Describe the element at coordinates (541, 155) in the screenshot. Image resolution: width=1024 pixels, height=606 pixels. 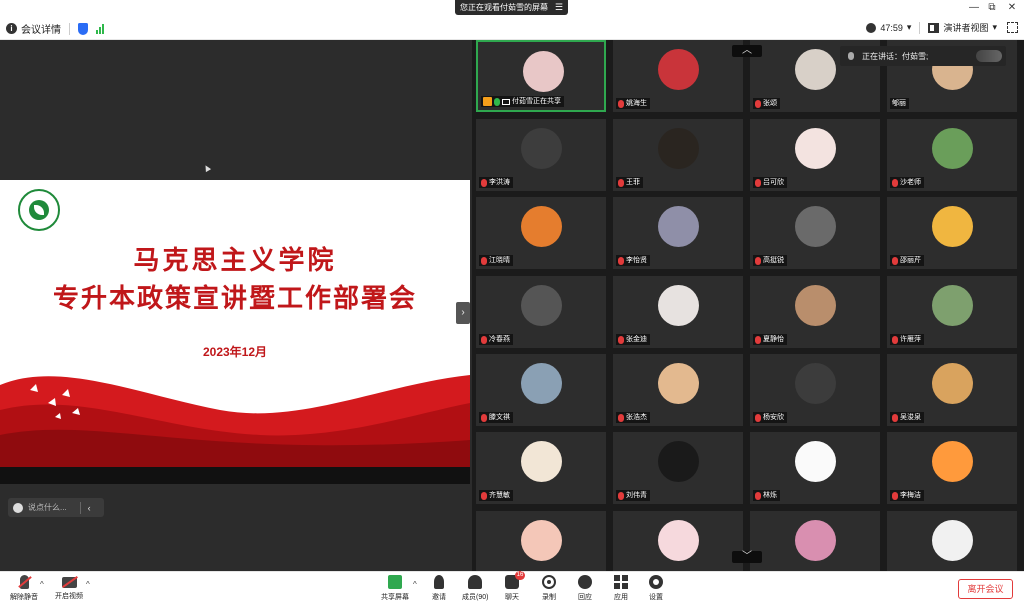
I see `participant-tile: 李洪涛` at that location.